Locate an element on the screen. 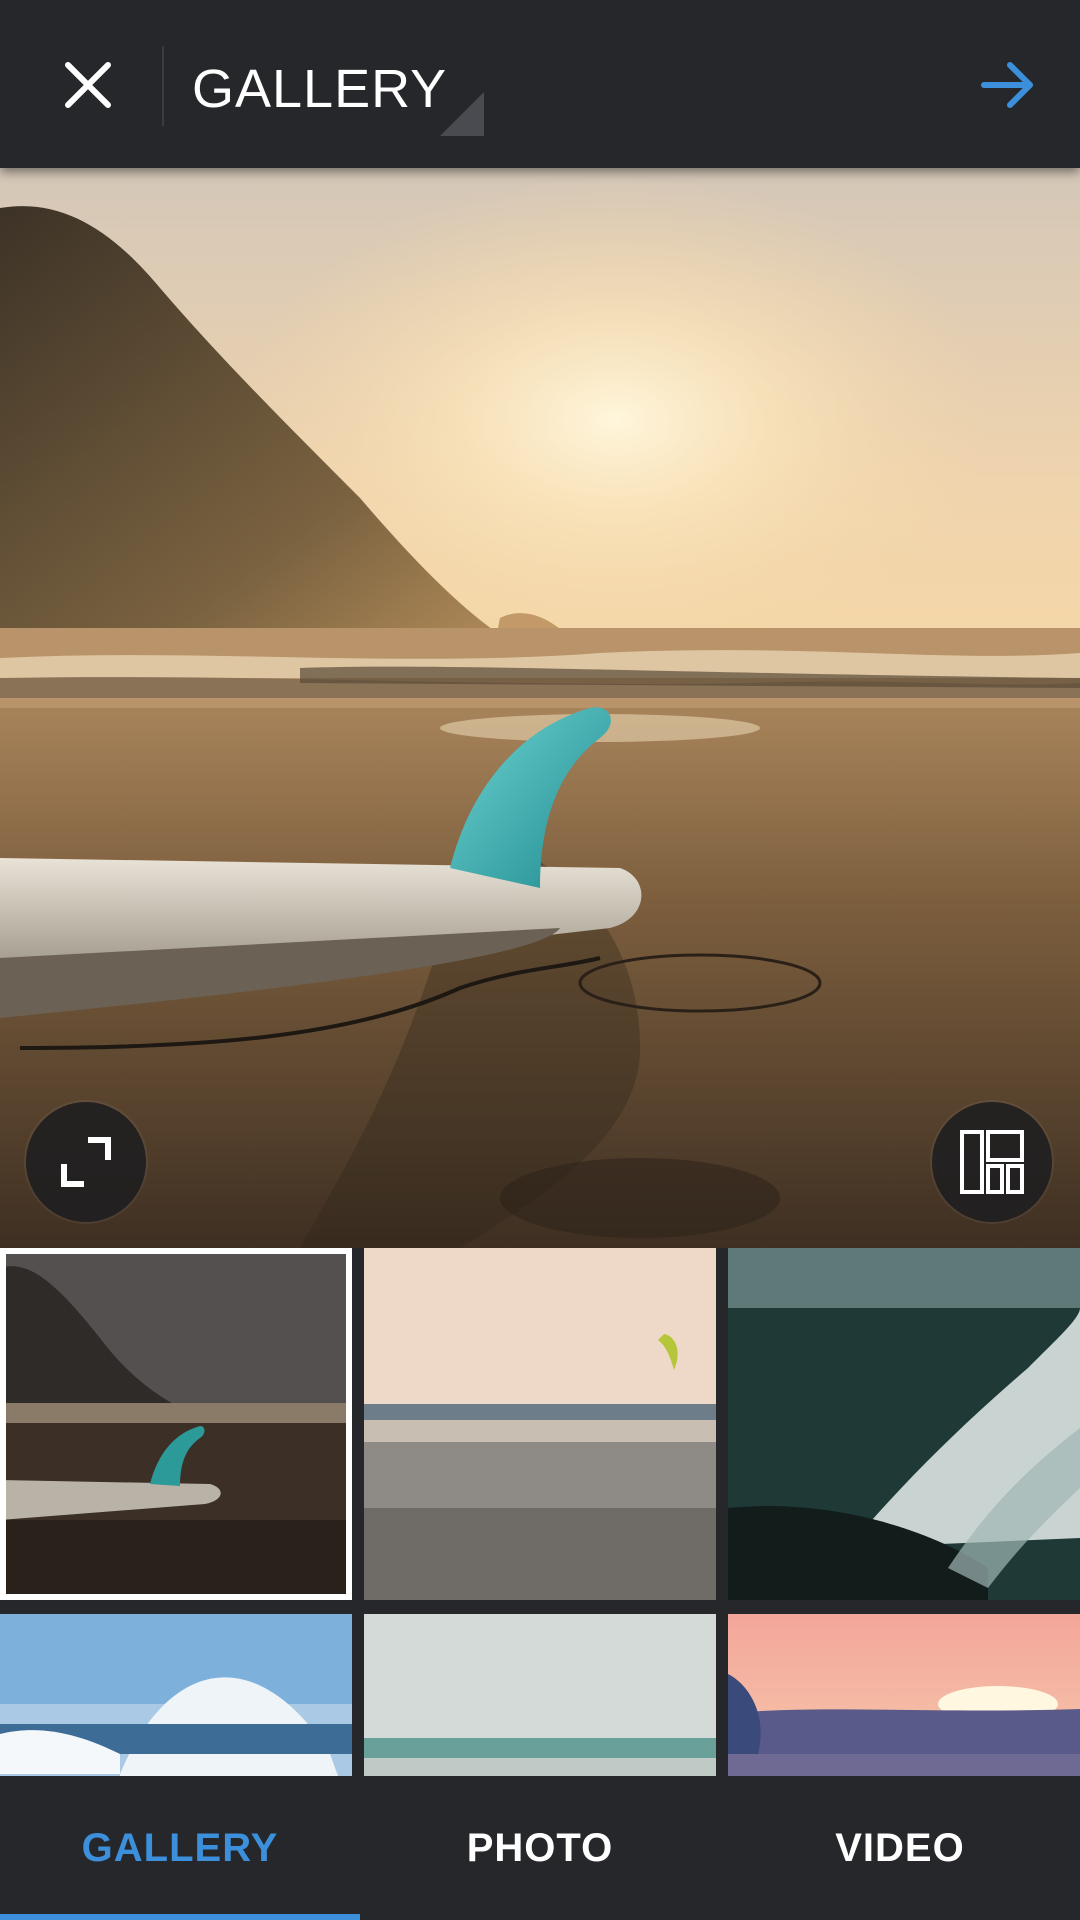  close-button is located at coordinates (88, 85).